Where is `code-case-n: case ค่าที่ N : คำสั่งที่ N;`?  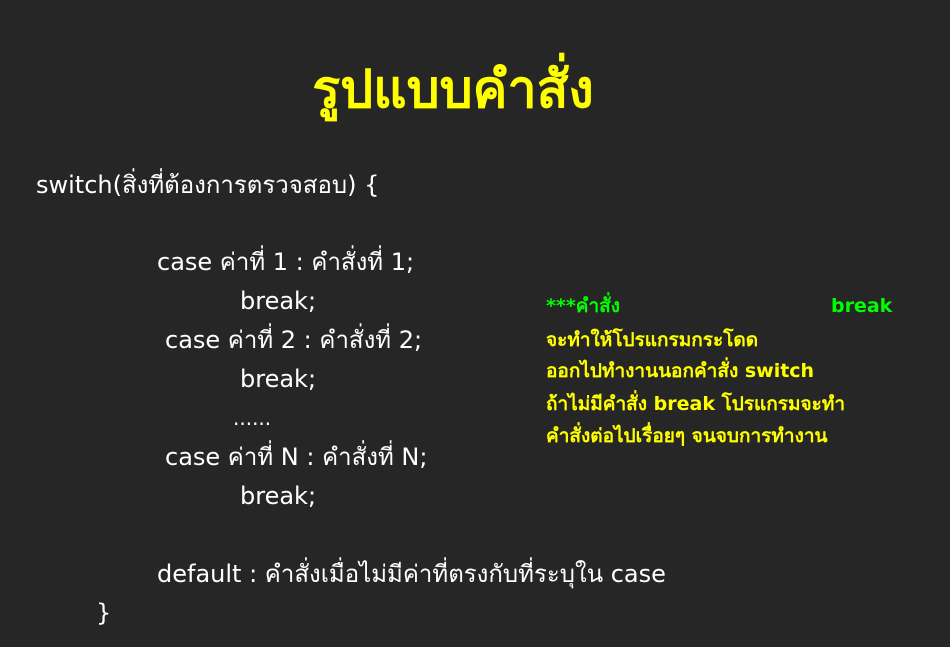 code-case-n: case ค่าที่ N : คำสั่งที่ N; is located at coordinates (296, 457).